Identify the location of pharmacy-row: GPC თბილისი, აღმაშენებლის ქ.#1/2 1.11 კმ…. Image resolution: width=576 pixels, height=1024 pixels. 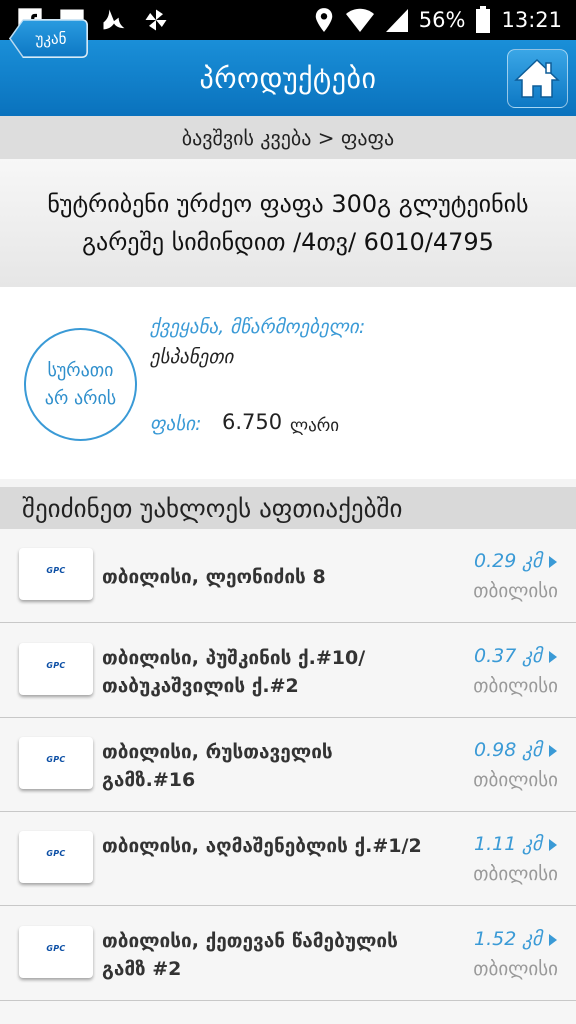
(288, 859).